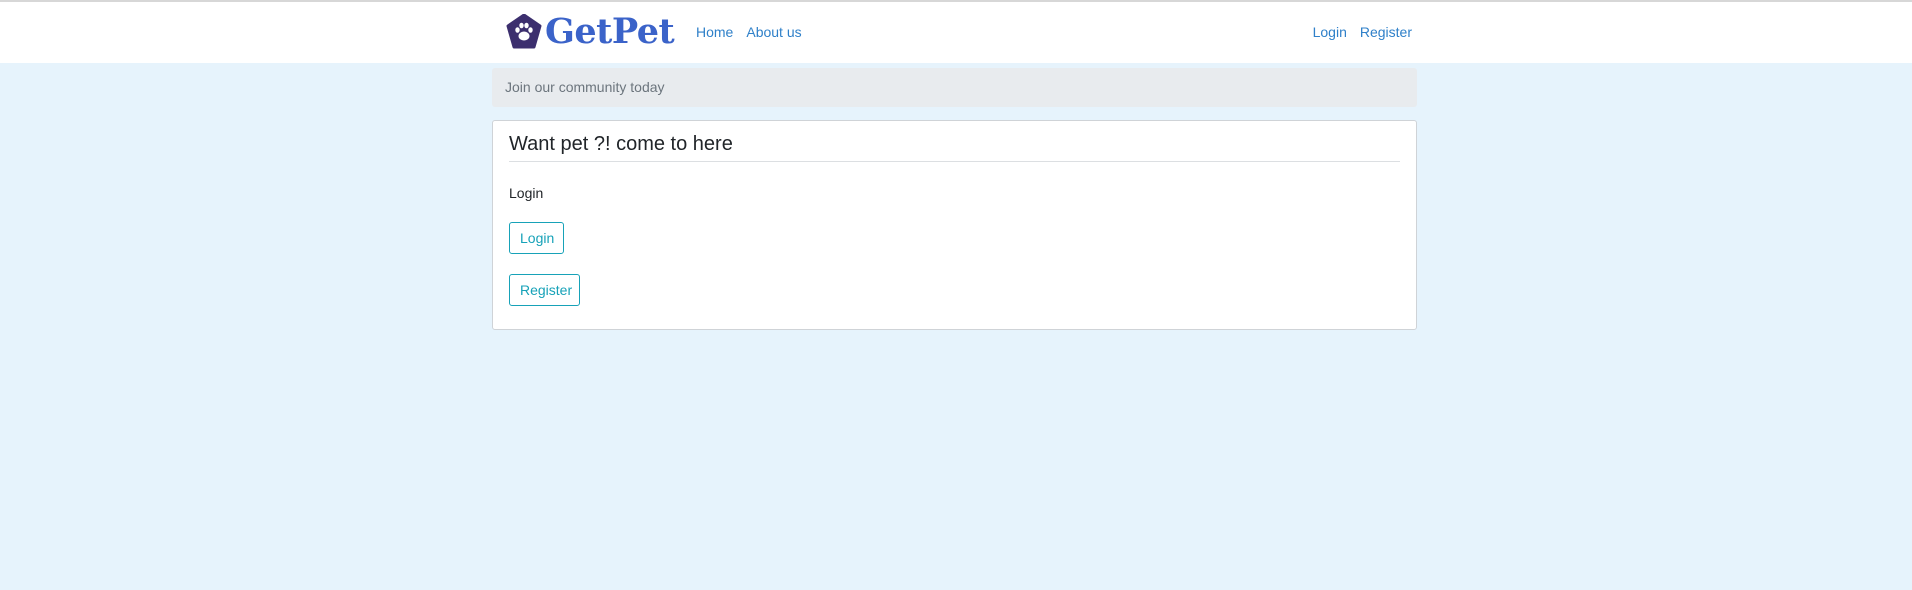 Image resolution: width=1912 pixels, height=590 pixels. I want to click on nav-links-right: Login Register, so click(1362, 32).